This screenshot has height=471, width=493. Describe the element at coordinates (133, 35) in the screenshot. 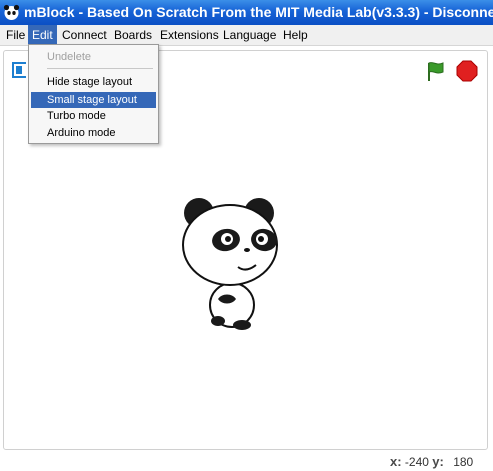

I see `menu-boards: Boards` at that location.